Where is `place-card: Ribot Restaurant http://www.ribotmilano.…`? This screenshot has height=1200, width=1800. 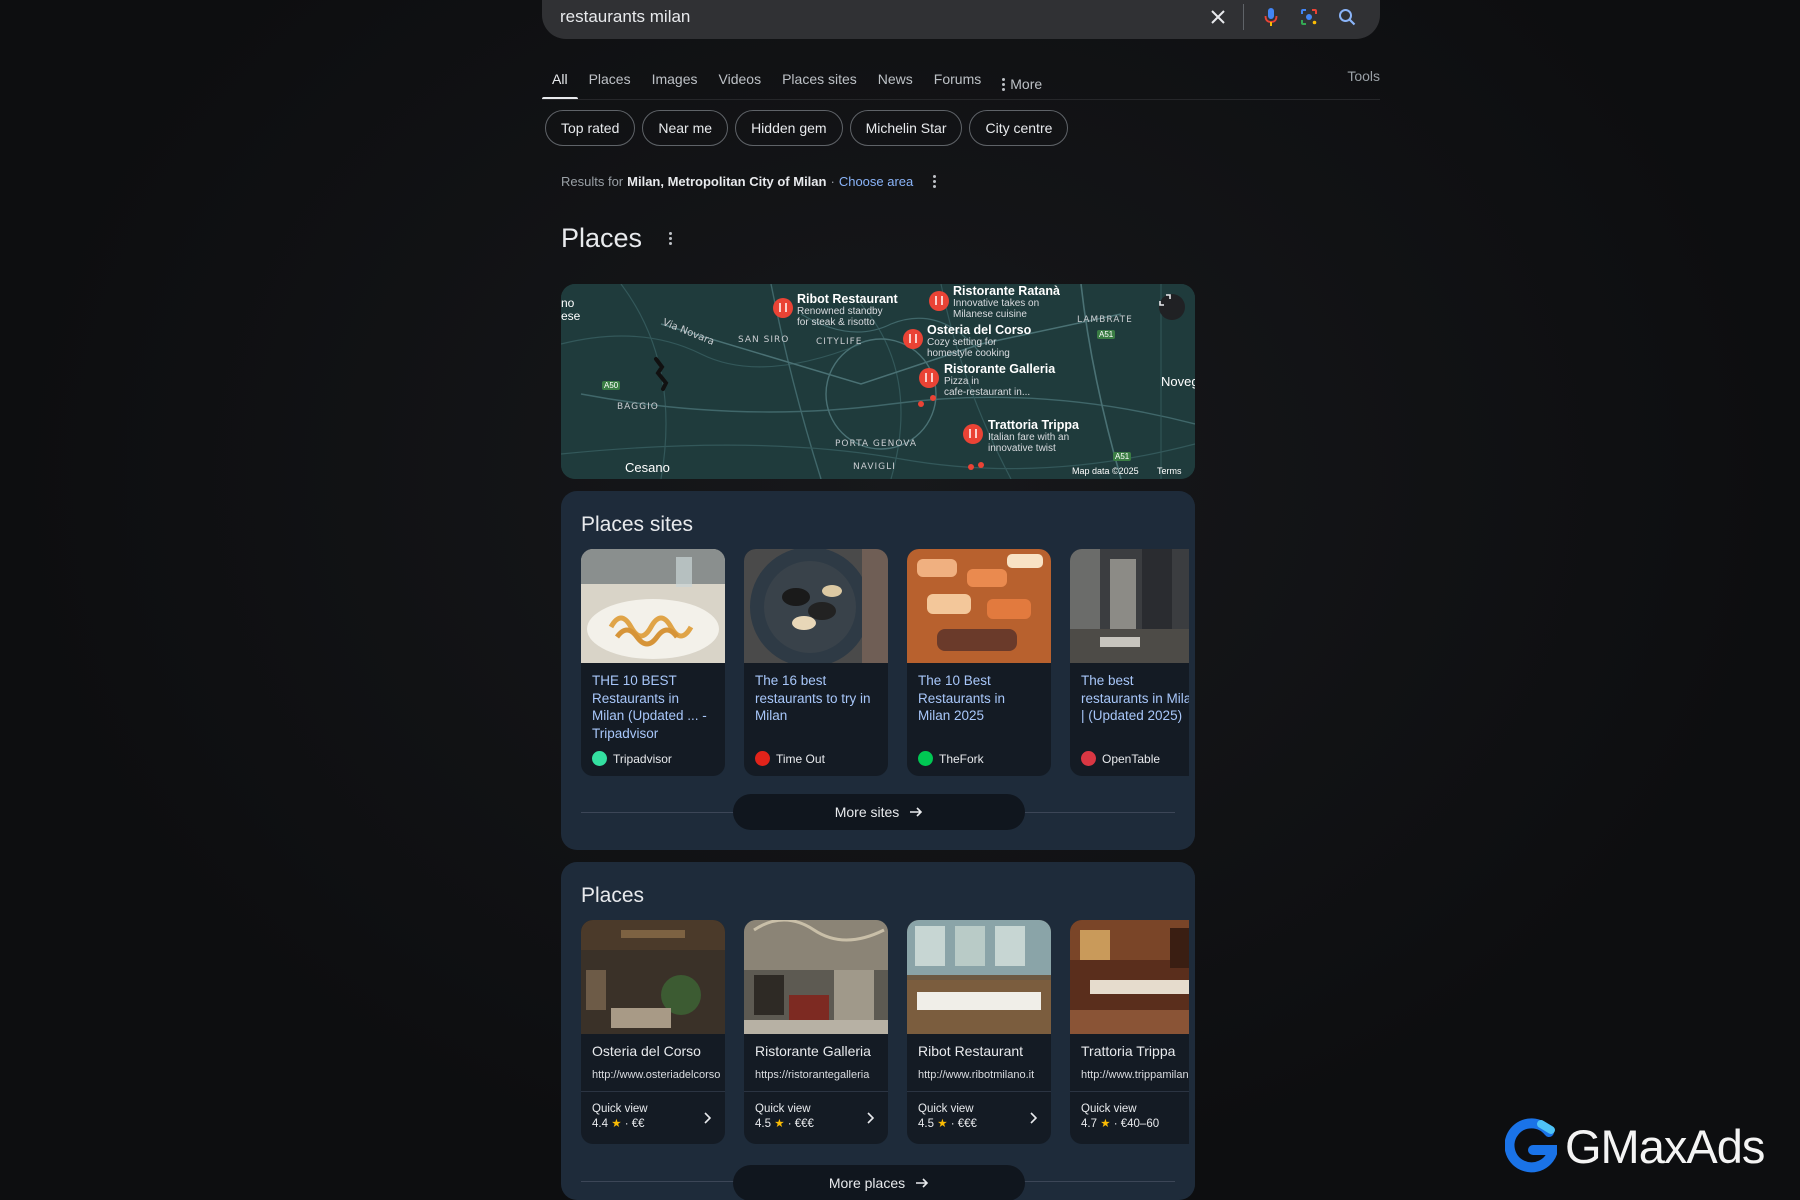
place-card: Ribot Restaurant http://www.ribotmilano.… is located at coordinates (979, 1032).